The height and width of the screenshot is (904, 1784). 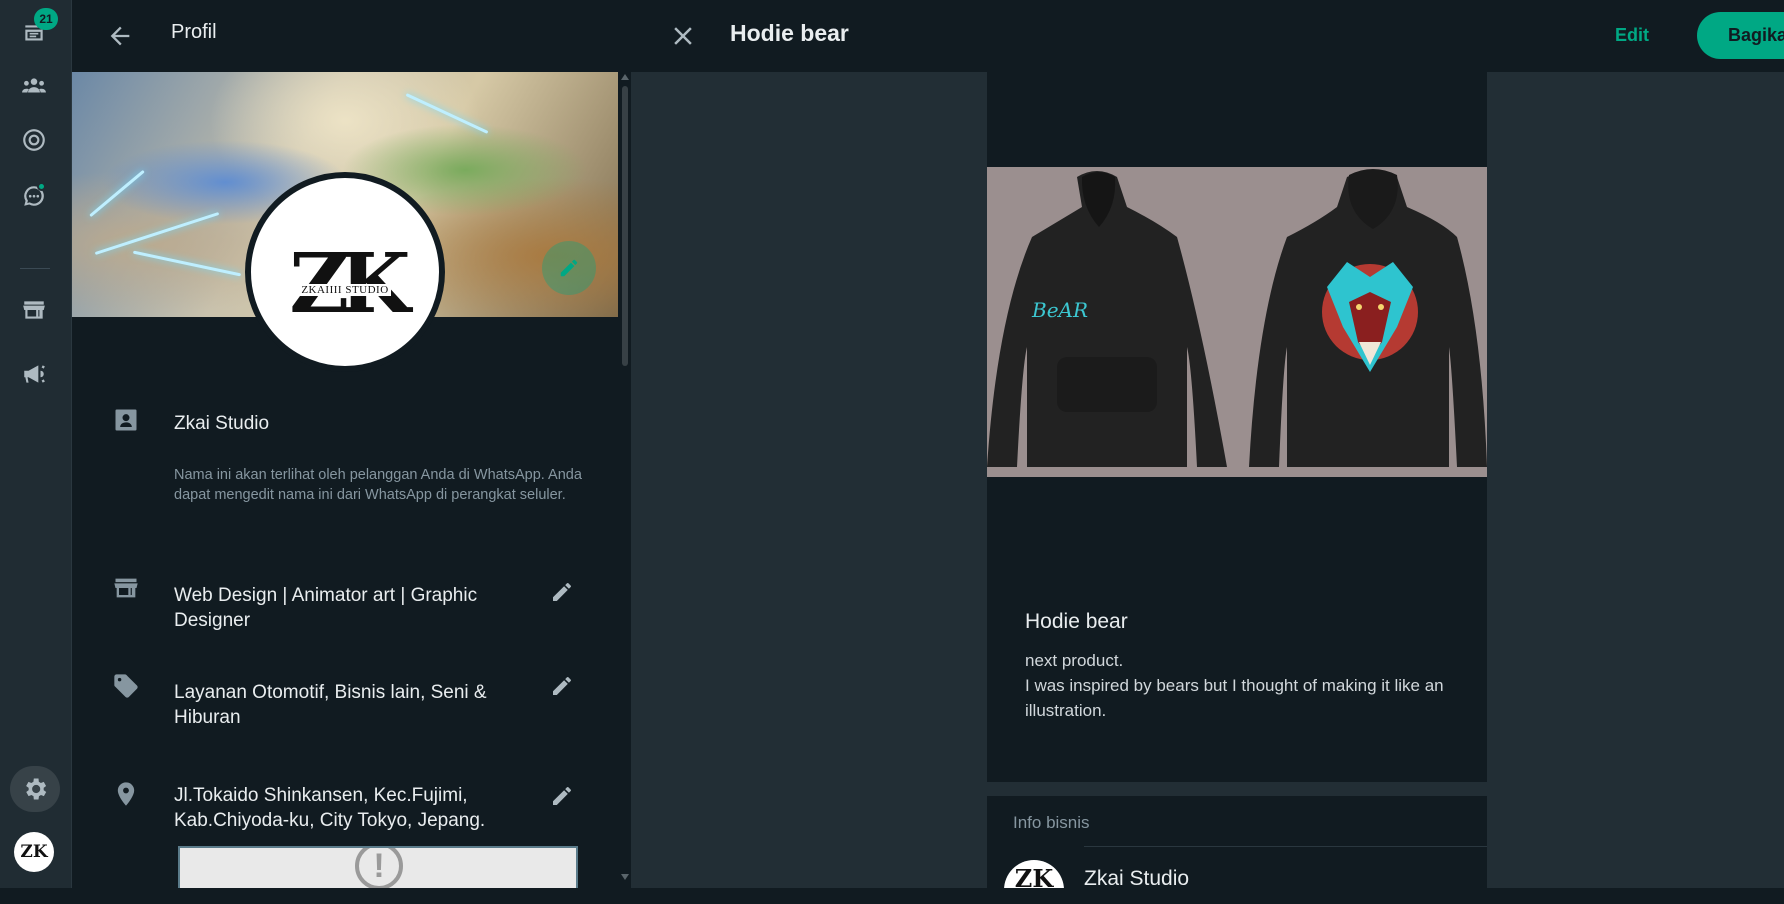 What do you see at coordinates (35, 268) in the screenshot?
I see `rail-divider` at bounding box center [35, 268].